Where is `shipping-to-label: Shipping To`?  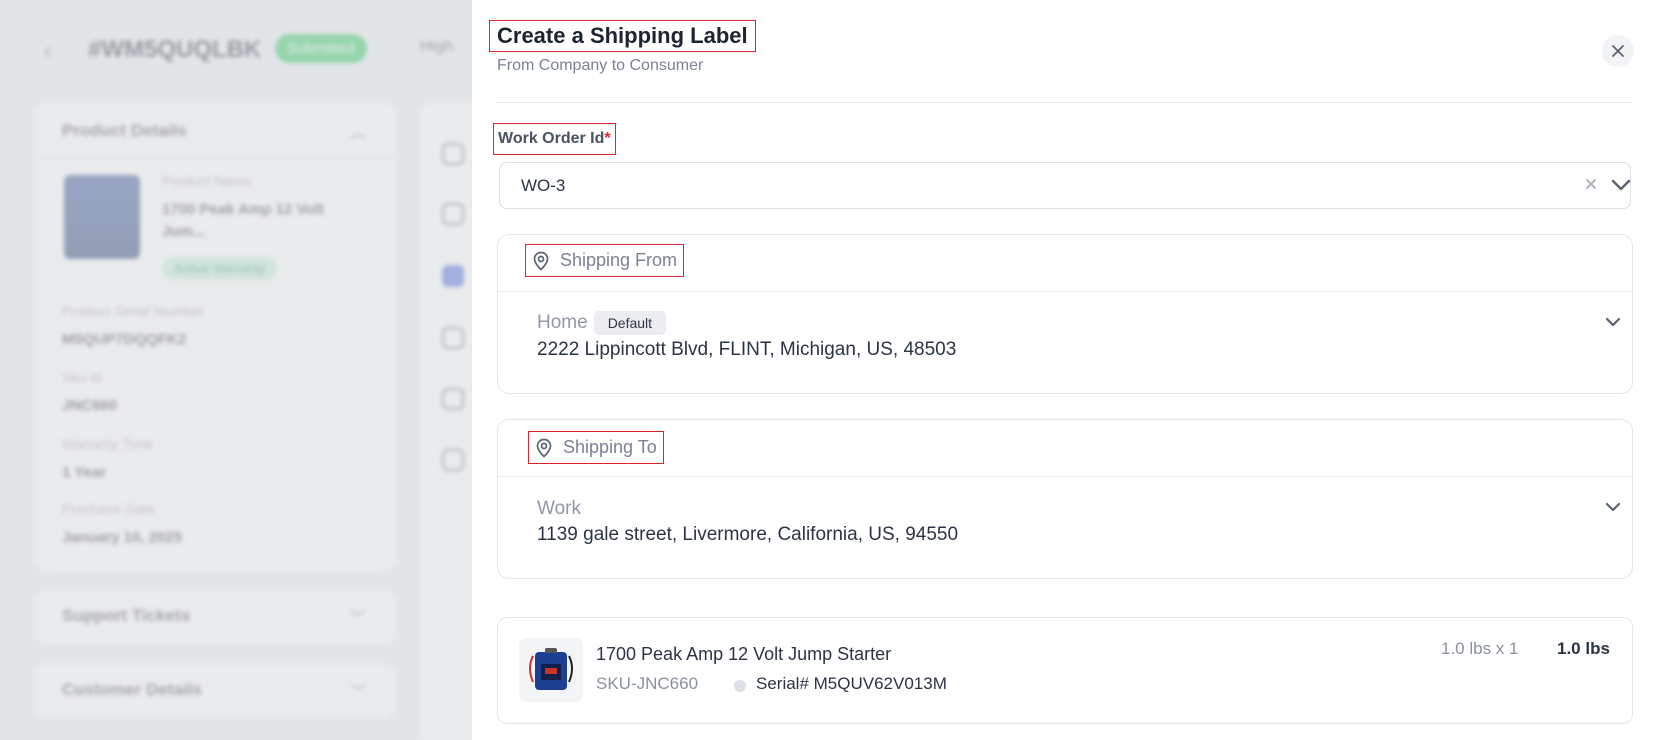 shipping-to-label: Shipping To is located at coordinates (610, 447).